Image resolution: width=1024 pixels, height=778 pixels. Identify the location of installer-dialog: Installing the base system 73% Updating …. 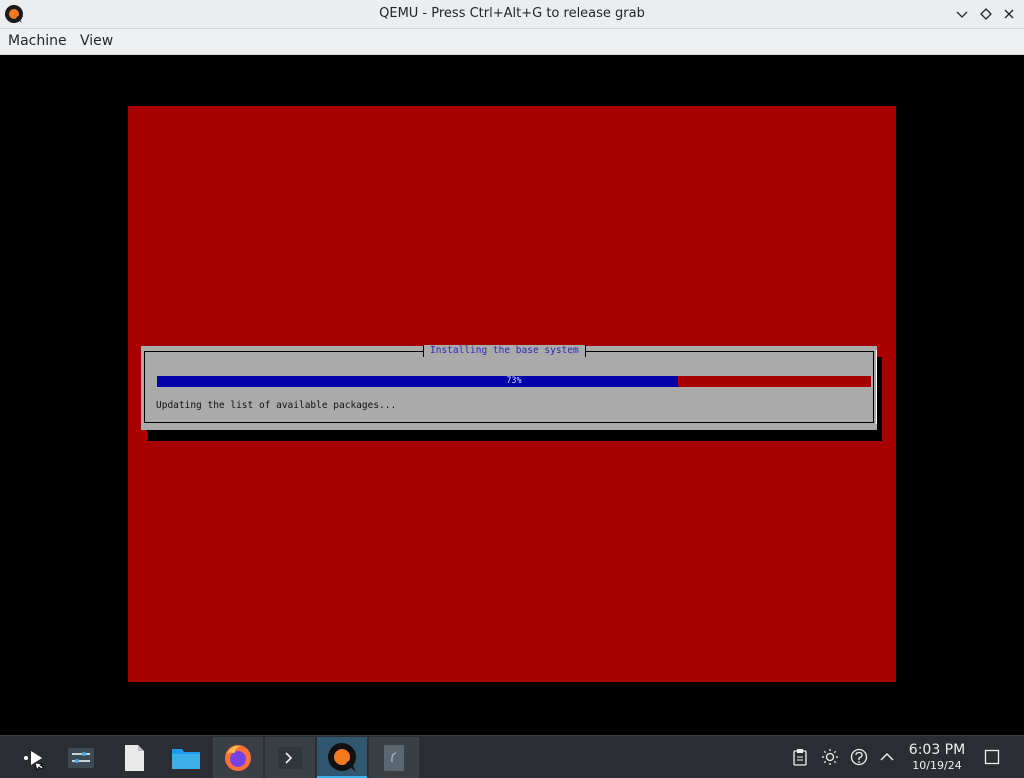
(509, 387).